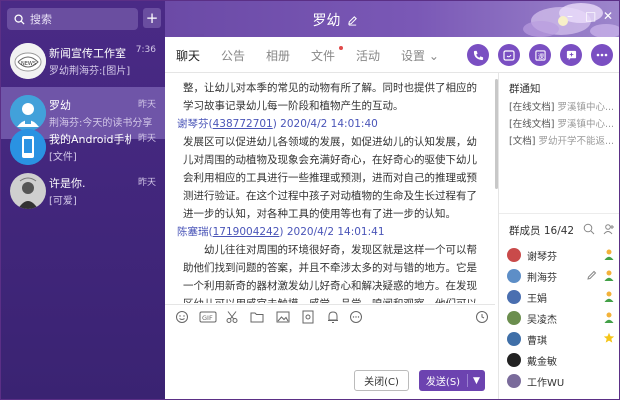 Image resolution: width=620 pixels, height=400 pixels. I want to click on tab-album: 相册, so click(278, 55).